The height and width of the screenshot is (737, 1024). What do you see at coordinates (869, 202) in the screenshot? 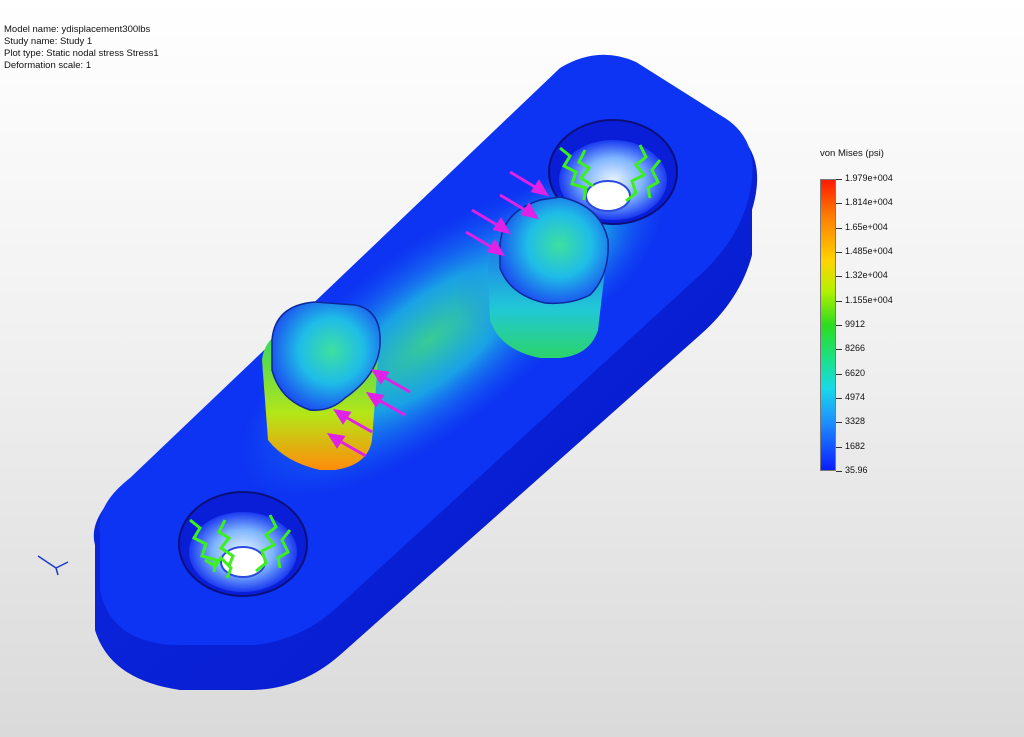
I see `legend-value-label: 1.814e+004` at bounding box center [869, 202].